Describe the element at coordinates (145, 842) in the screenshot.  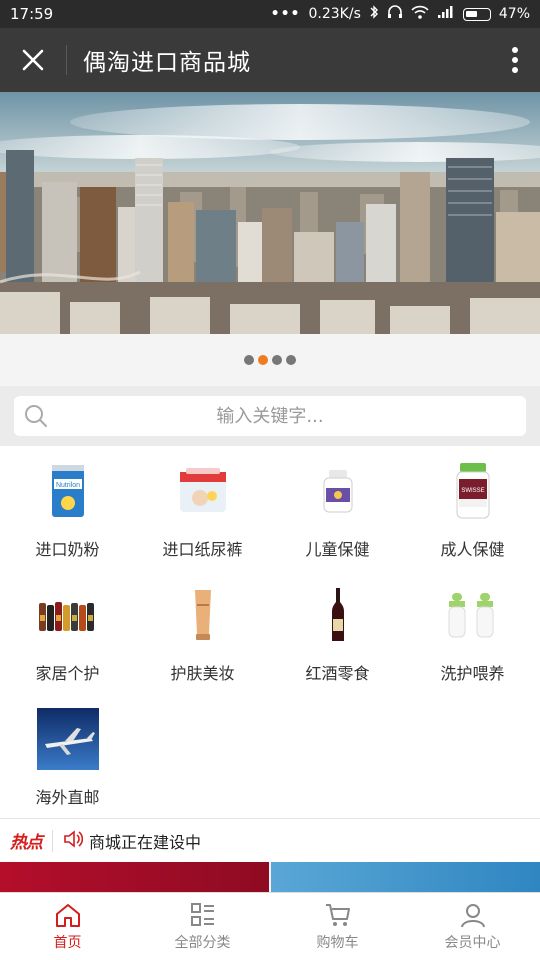
I see `hot-text: 商城正在建设中` at that location.